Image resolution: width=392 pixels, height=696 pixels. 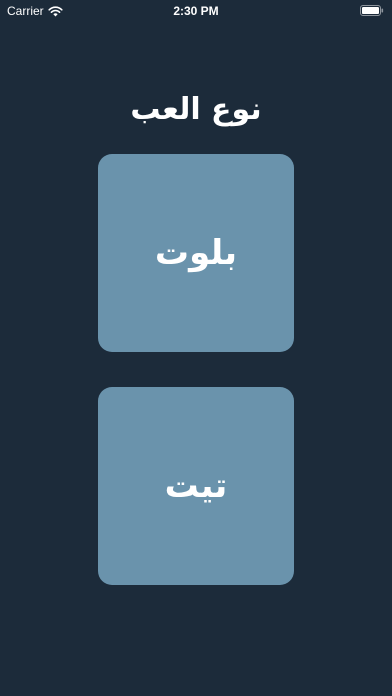 I want to click on battery-icon, so click(x=372, y=10).